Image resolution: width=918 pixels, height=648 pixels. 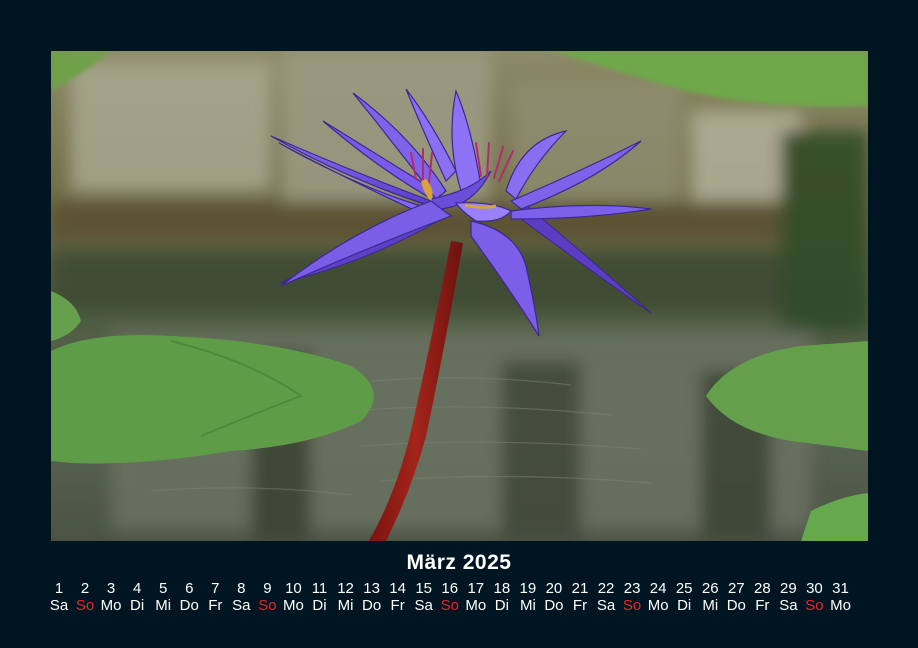 I want to click on day-number: 13, so click(x=371, y=588).